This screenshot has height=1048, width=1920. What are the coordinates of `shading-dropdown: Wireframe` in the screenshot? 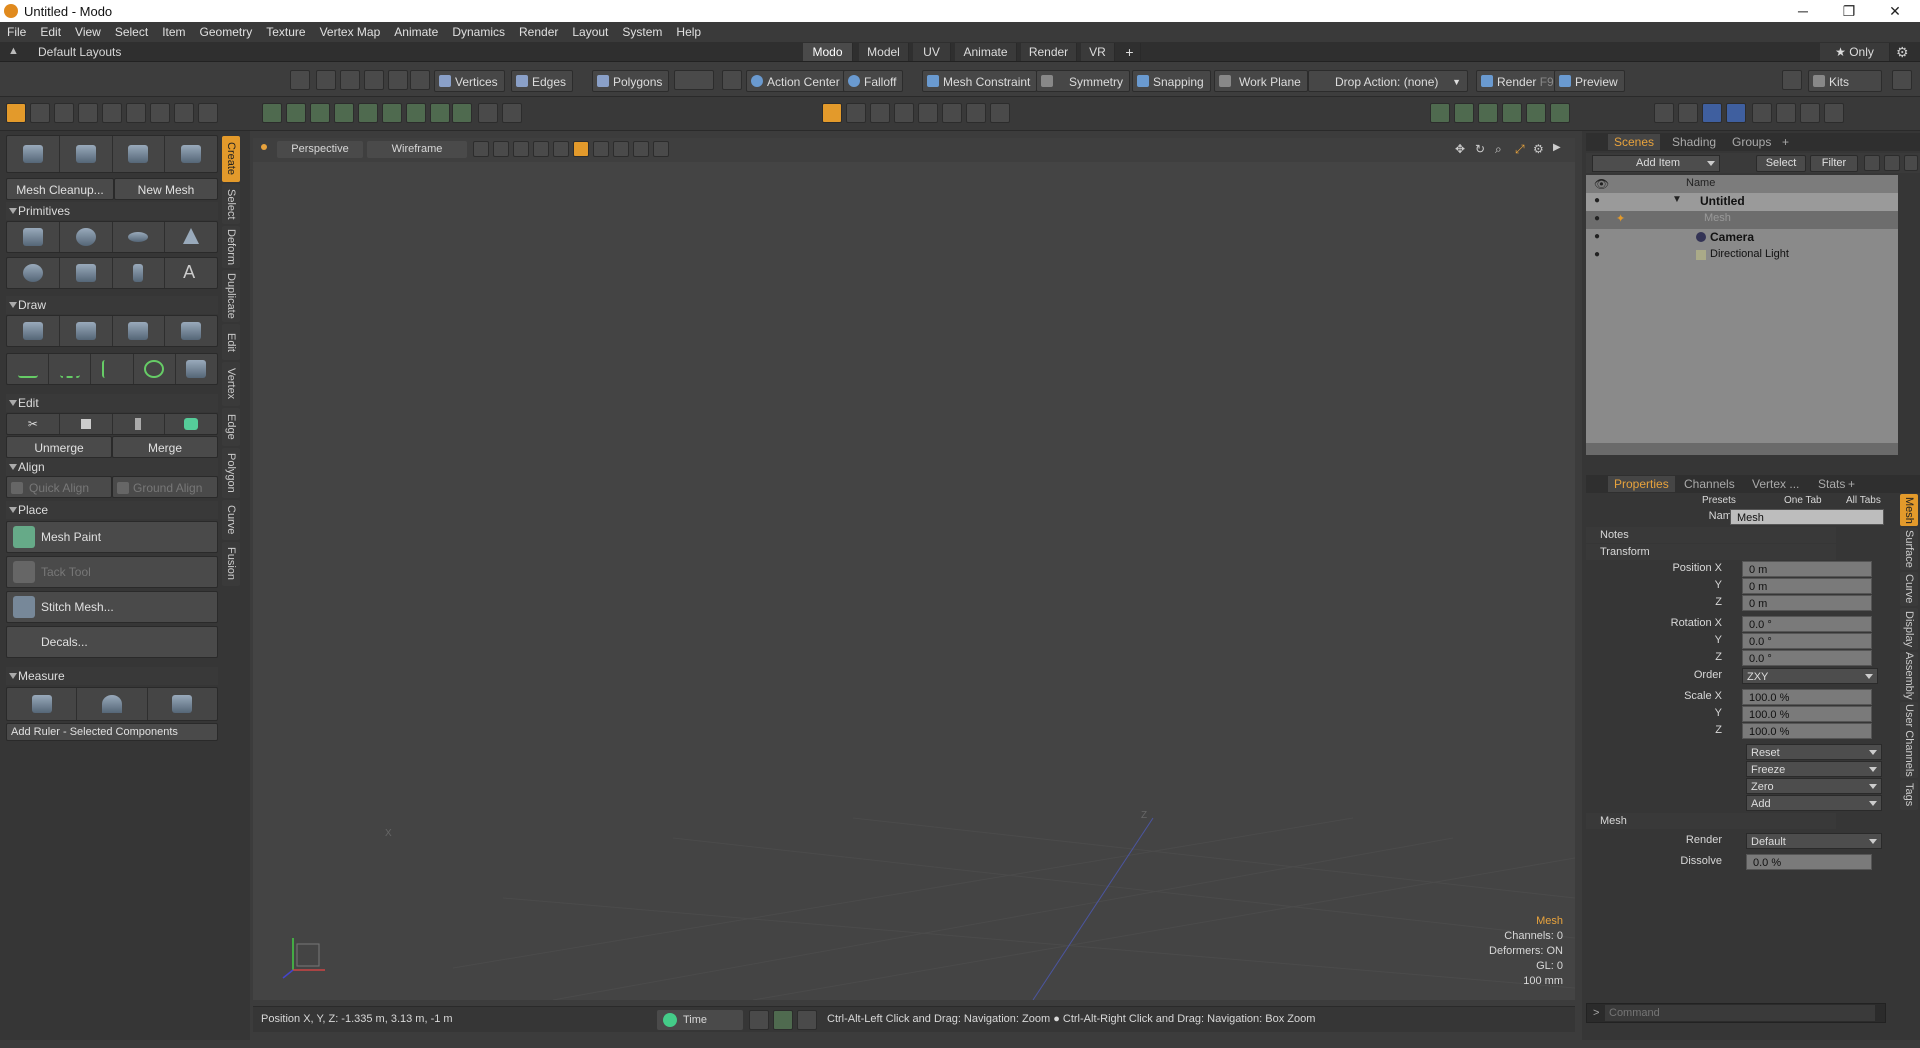 It's located at (417, 149).